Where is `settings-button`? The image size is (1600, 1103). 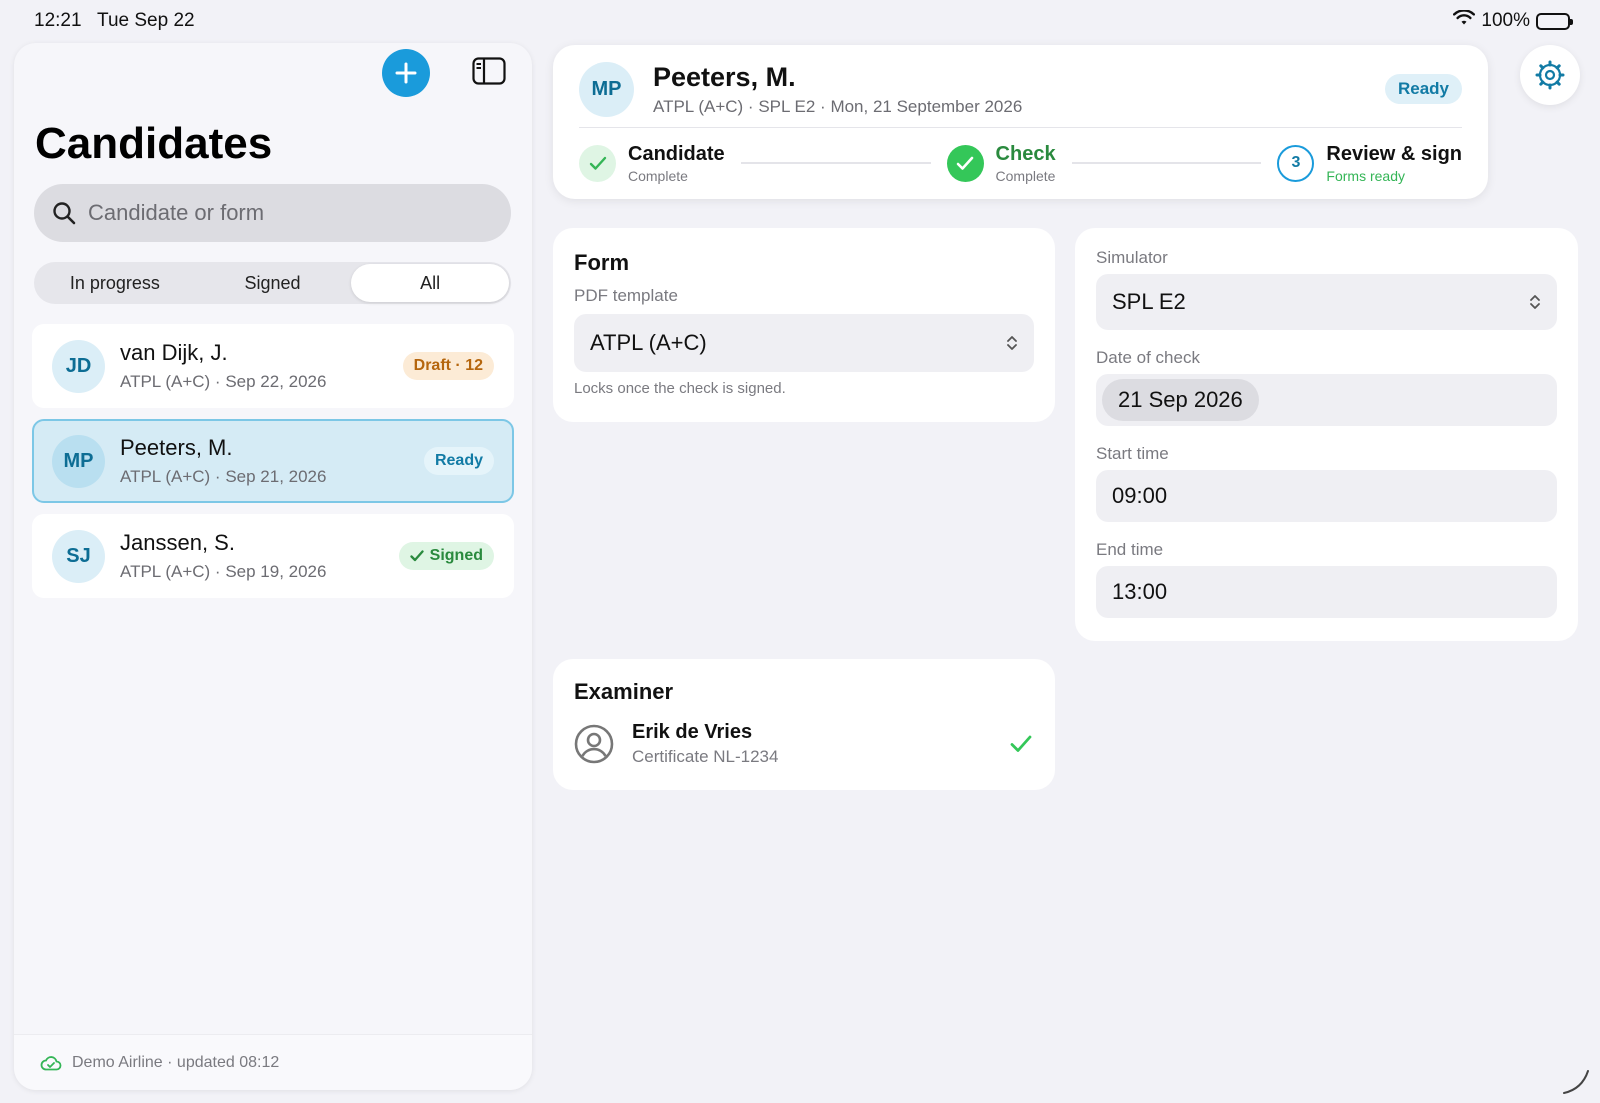
settings-button is located at coordinates (1550, 75).